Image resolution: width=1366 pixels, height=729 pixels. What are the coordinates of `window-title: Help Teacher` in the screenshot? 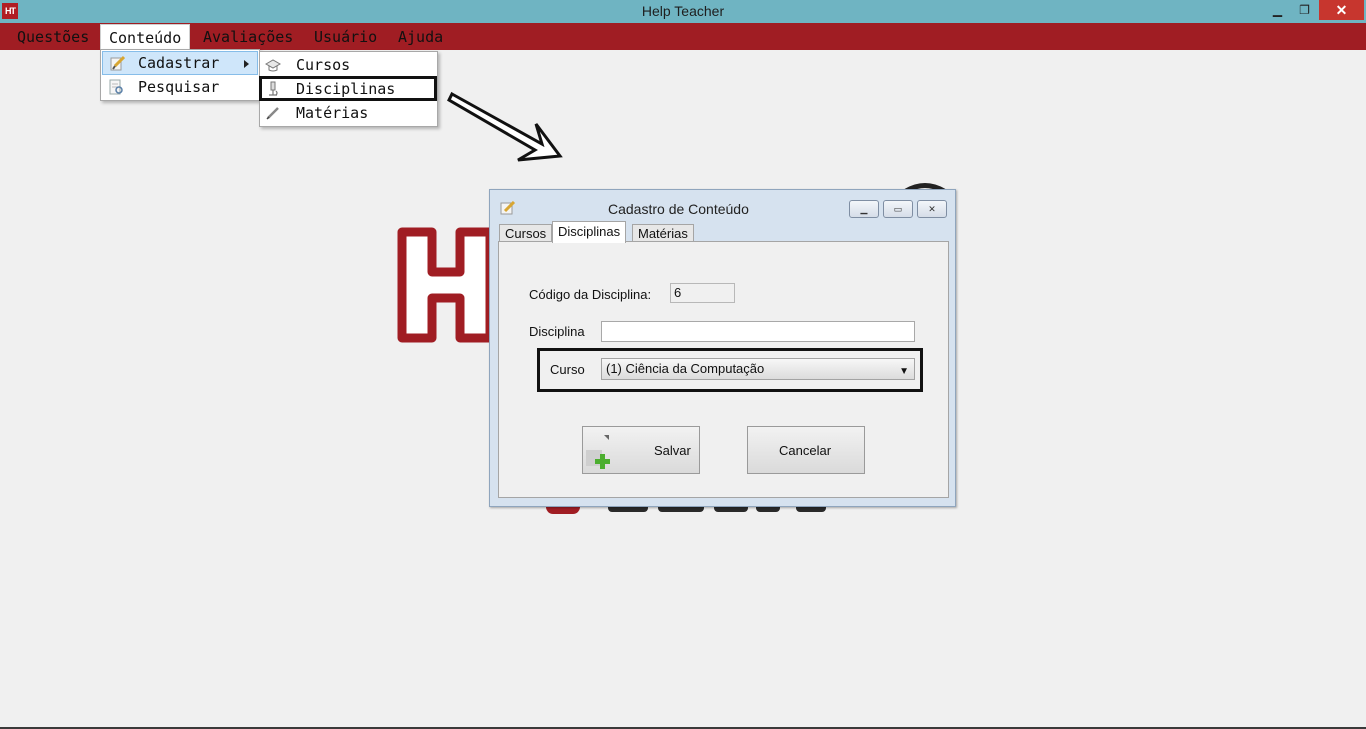 It's located at (683, 11).